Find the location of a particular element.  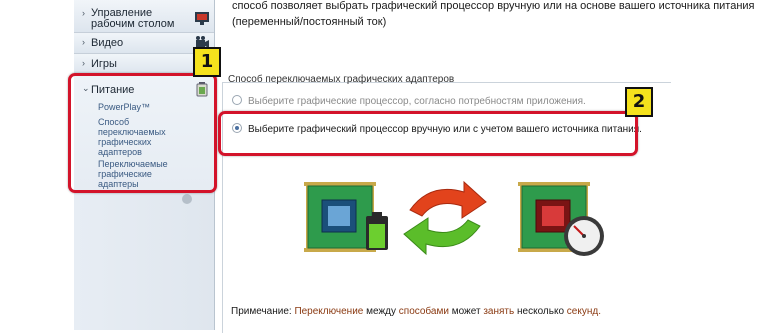

switch-arrows-icon is located at coordinates (445, 218).